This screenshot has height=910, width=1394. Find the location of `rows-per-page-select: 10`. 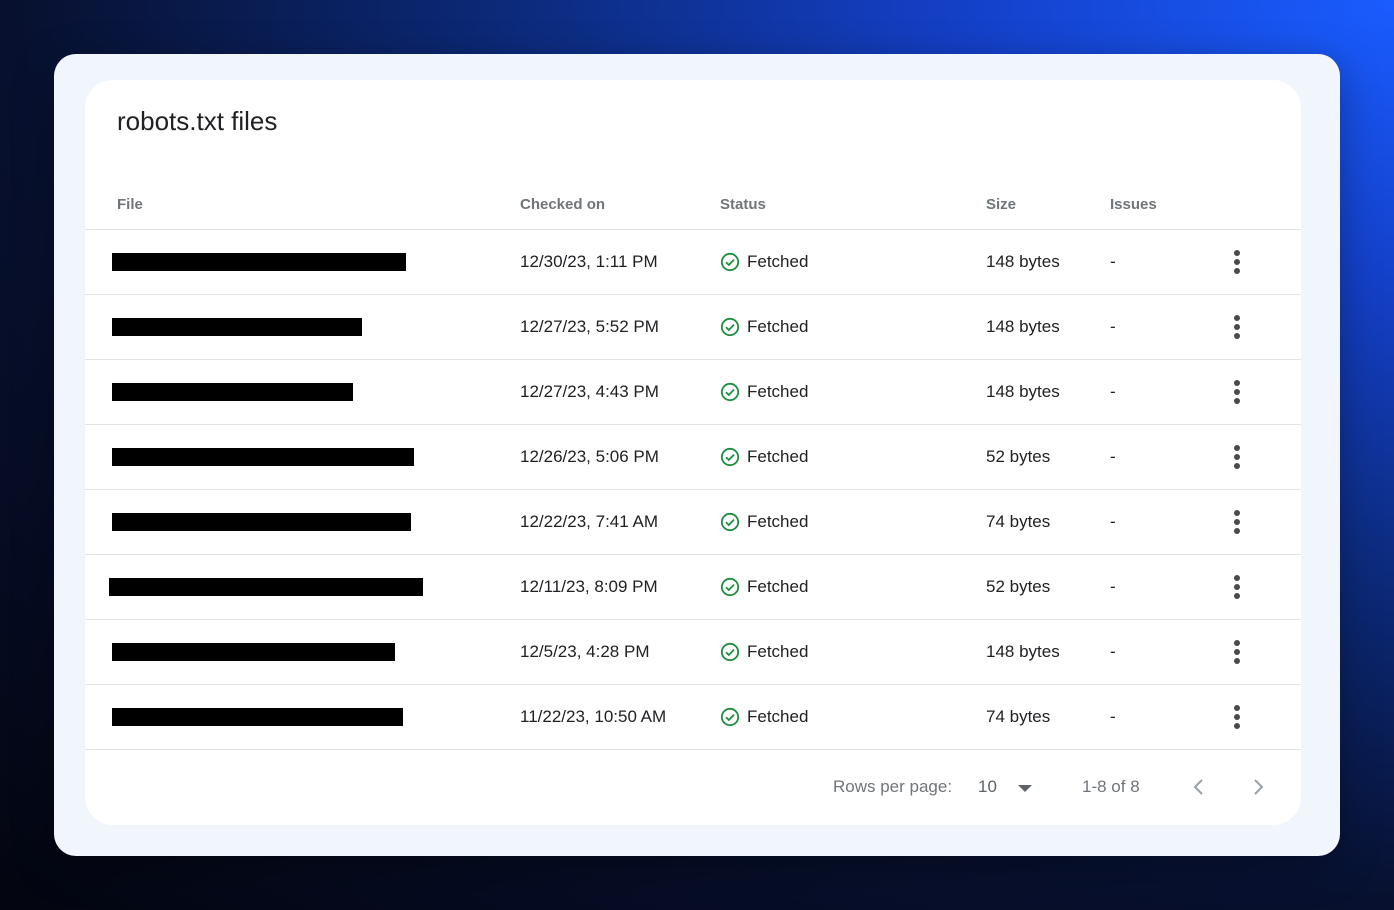

rows-per-page-select: 10 is located at coordinates (1009, 787).